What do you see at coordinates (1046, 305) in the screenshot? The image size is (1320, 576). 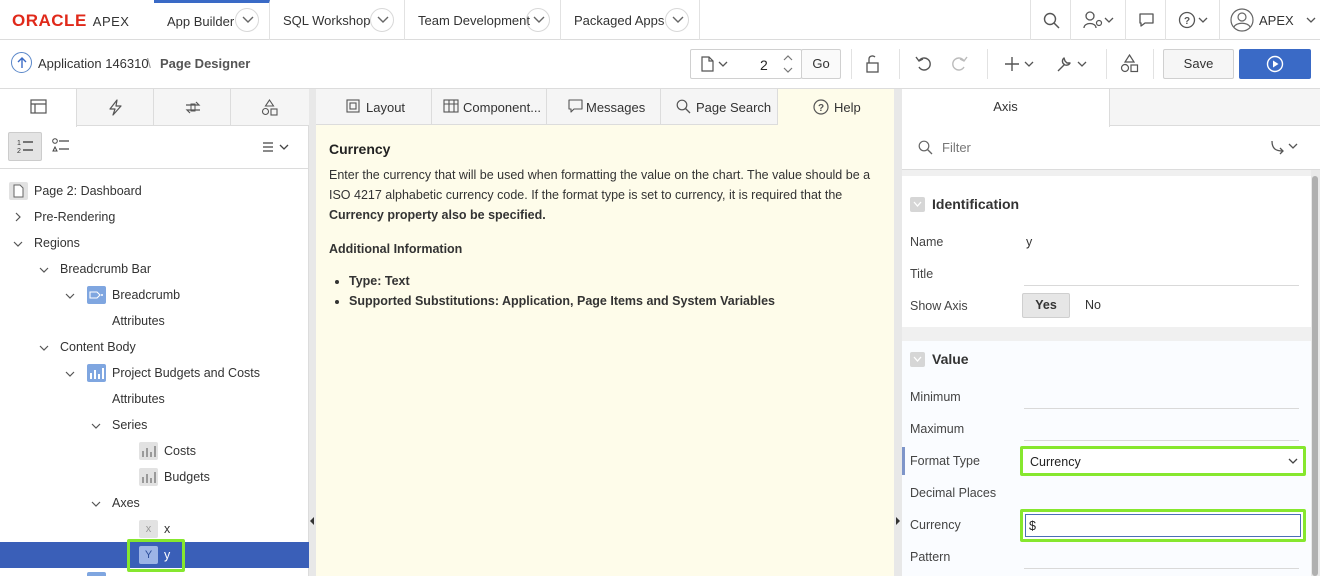 I see `show-axis-yes-button: Yes` at bounding box center [1046, 305].